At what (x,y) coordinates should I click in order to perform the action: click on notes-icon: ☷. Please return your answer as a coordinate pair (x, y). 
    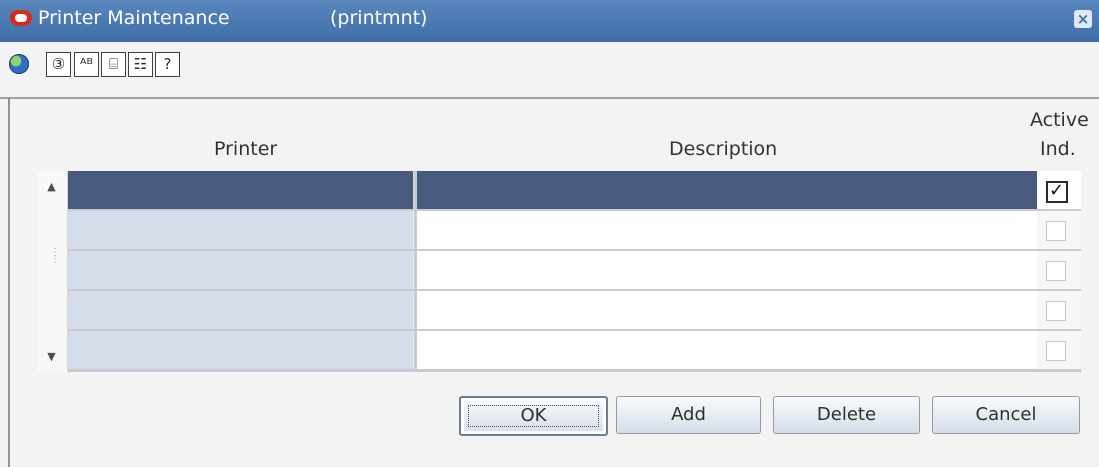
    Looking at the image, I should click on (140, 64).